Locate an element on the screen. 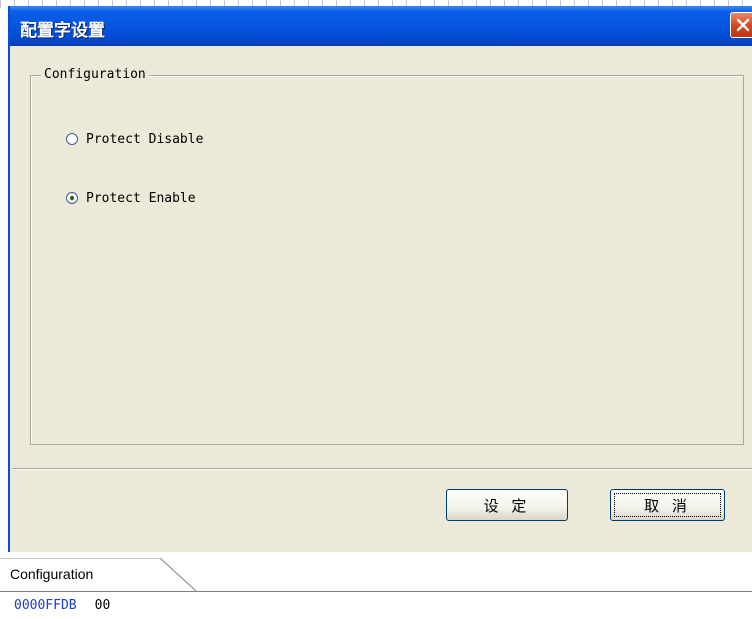 This screenshot has height=619, width=752. radio-protect-enable: Protect Enable is located at coordinates (131, 198).